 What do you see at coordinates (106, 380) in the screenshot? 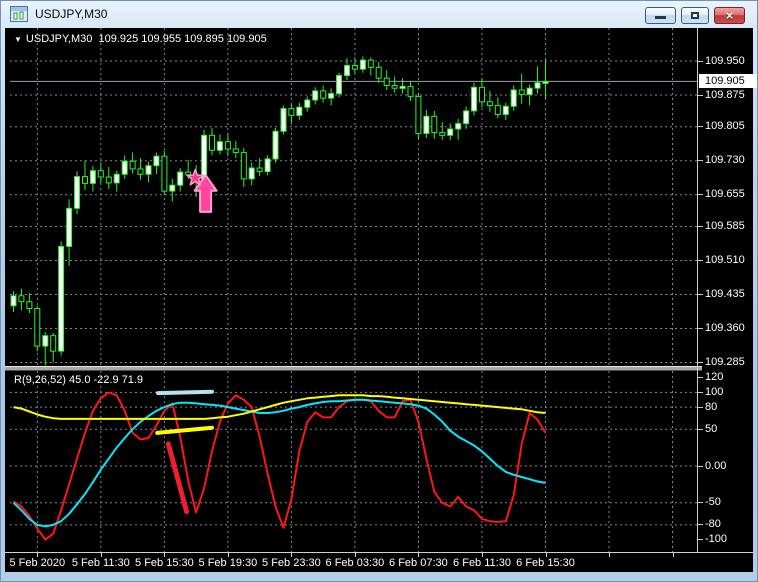
I see `indicator-values: 45.0 -22.9 71.9` at bounding box center [106, 380].